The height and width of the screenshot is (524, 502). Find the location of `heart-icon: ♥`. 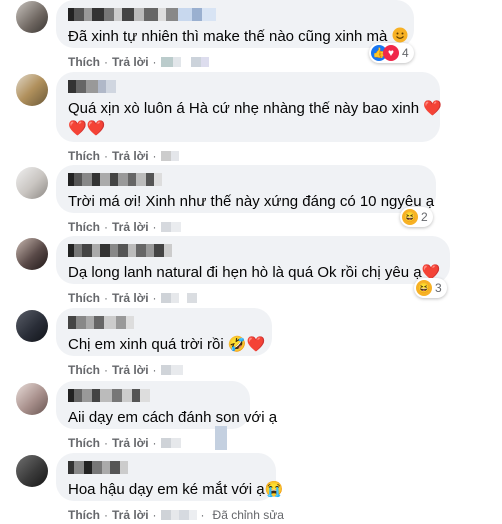

heart-icon: ♥ is located at coordinates (391, 53).